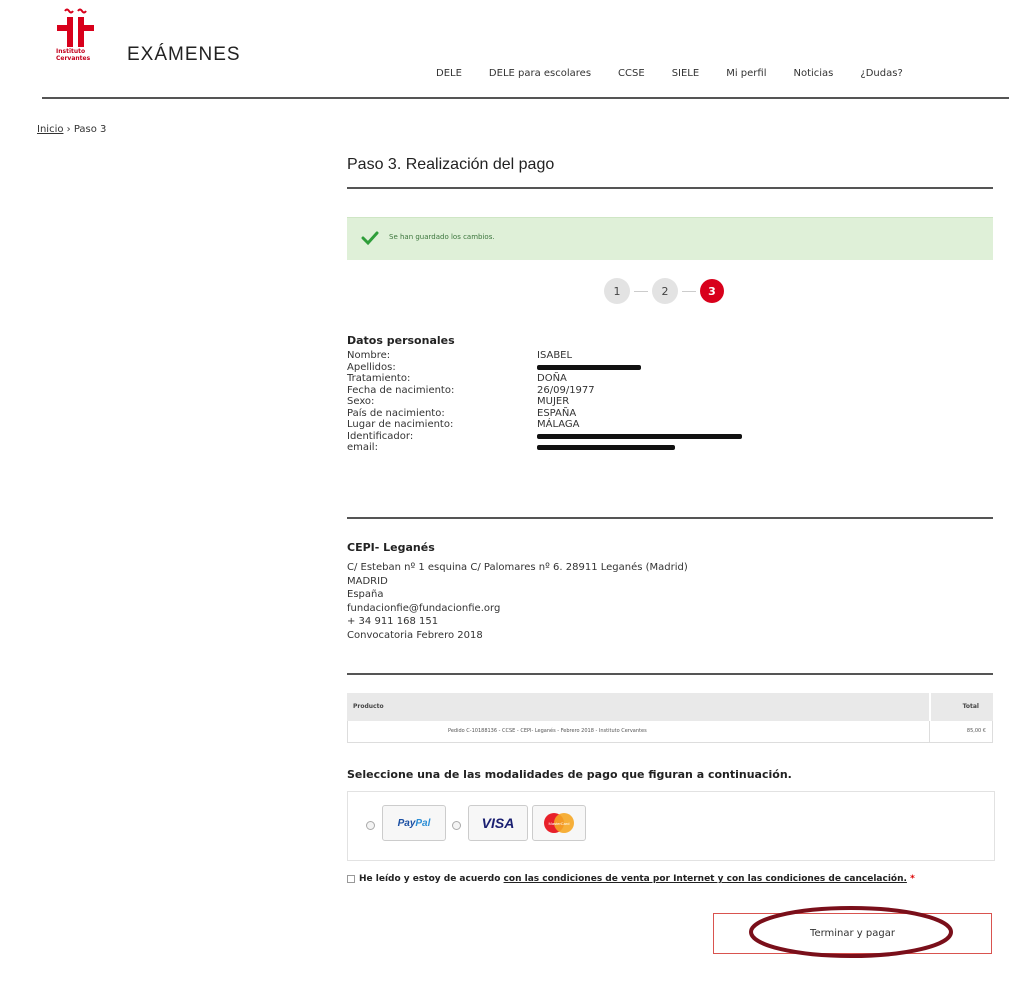 This screenshot has width=1009, height=1000. I want to click on personal-row: Identificador:, so click(544, 437).